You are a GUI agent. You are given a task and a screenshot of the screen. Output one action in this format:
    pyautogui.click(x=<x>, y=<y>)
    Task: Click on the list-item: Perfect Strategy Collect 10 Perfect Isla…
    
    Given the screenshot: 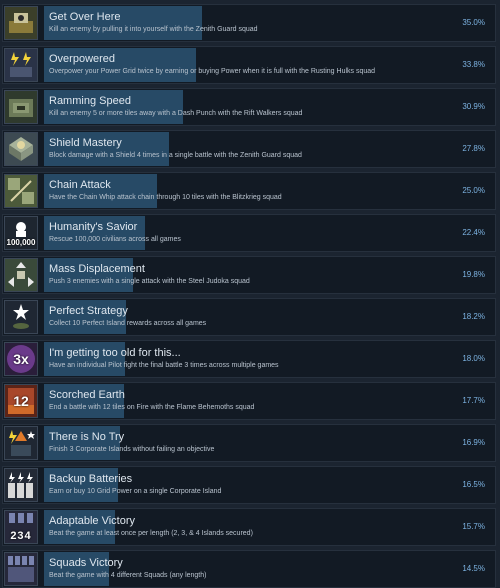 What is the action you would take?
    pyautogui.click(x=249, y=317)
    